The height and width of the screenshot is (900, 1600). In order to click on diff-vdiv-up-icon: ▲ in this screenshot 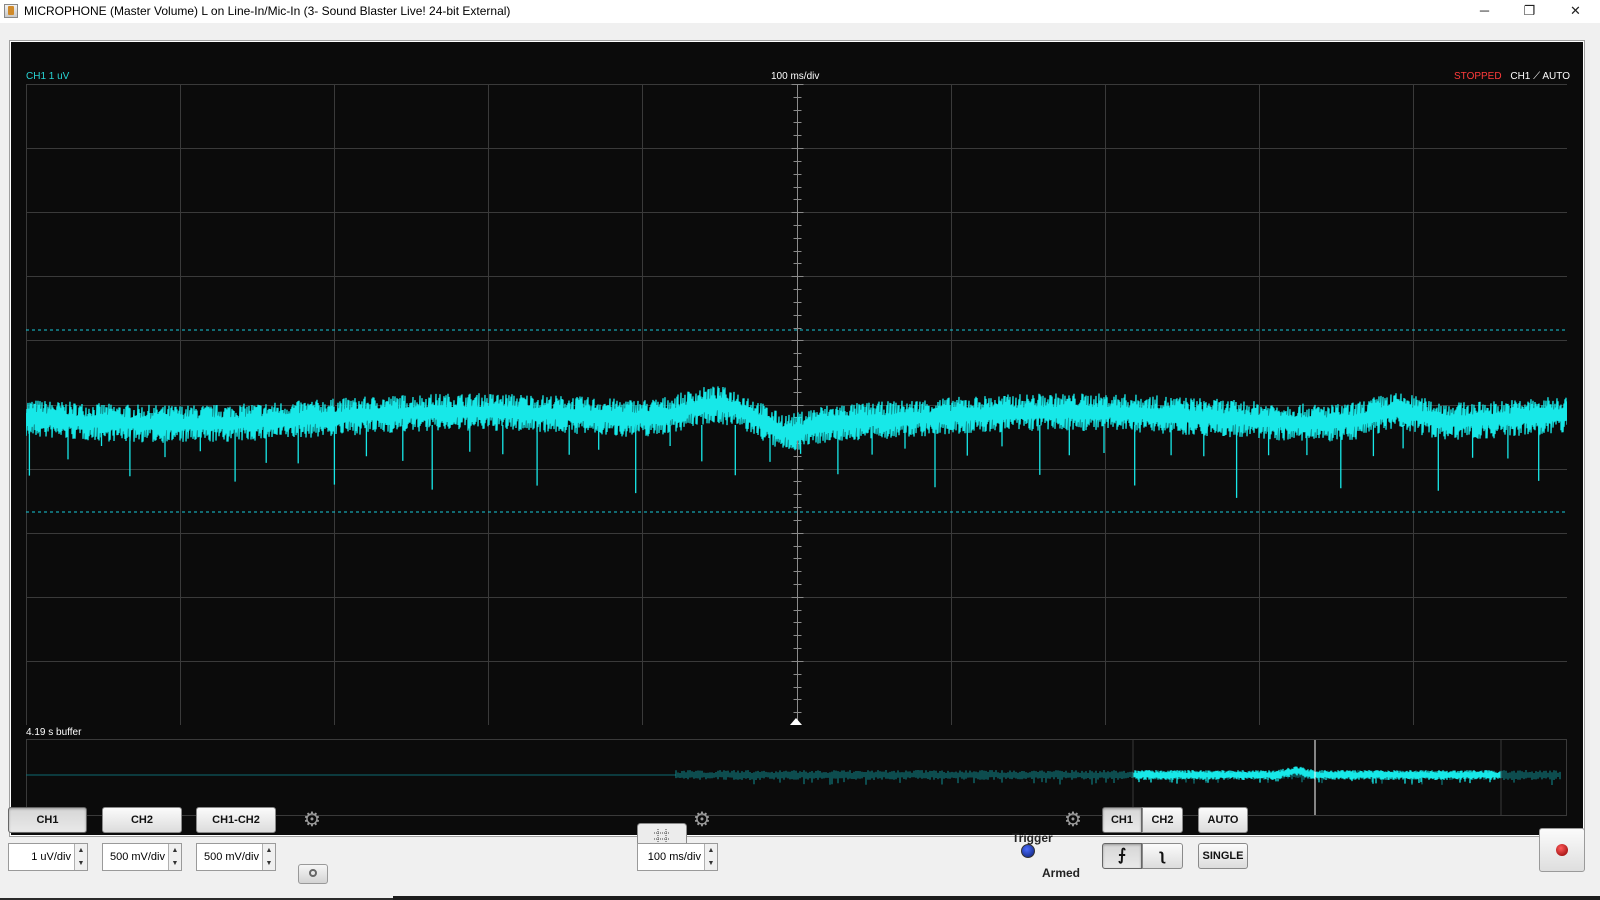, I will do `click(269, 850)`.